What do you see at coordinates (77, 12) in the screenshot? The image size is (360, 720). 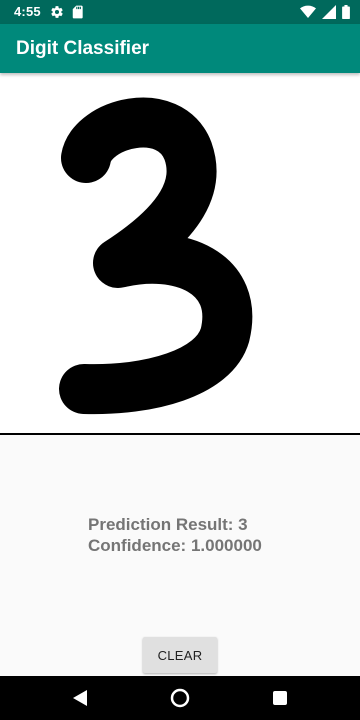 I see `sd-card-icon` at bounding box center [77, 12].